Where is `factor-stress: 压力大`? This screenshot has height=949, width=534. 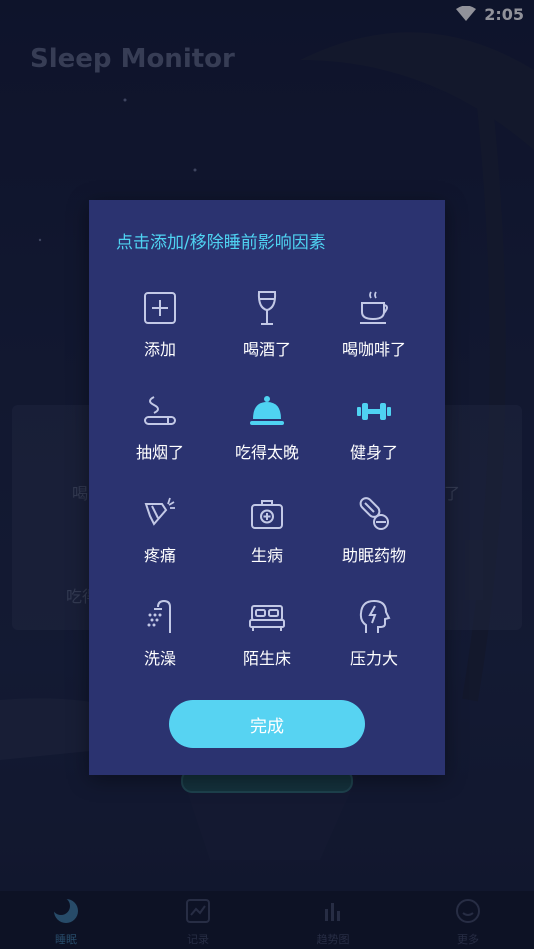 factor-stress: 压力大 is located at coordinates (374, 633).